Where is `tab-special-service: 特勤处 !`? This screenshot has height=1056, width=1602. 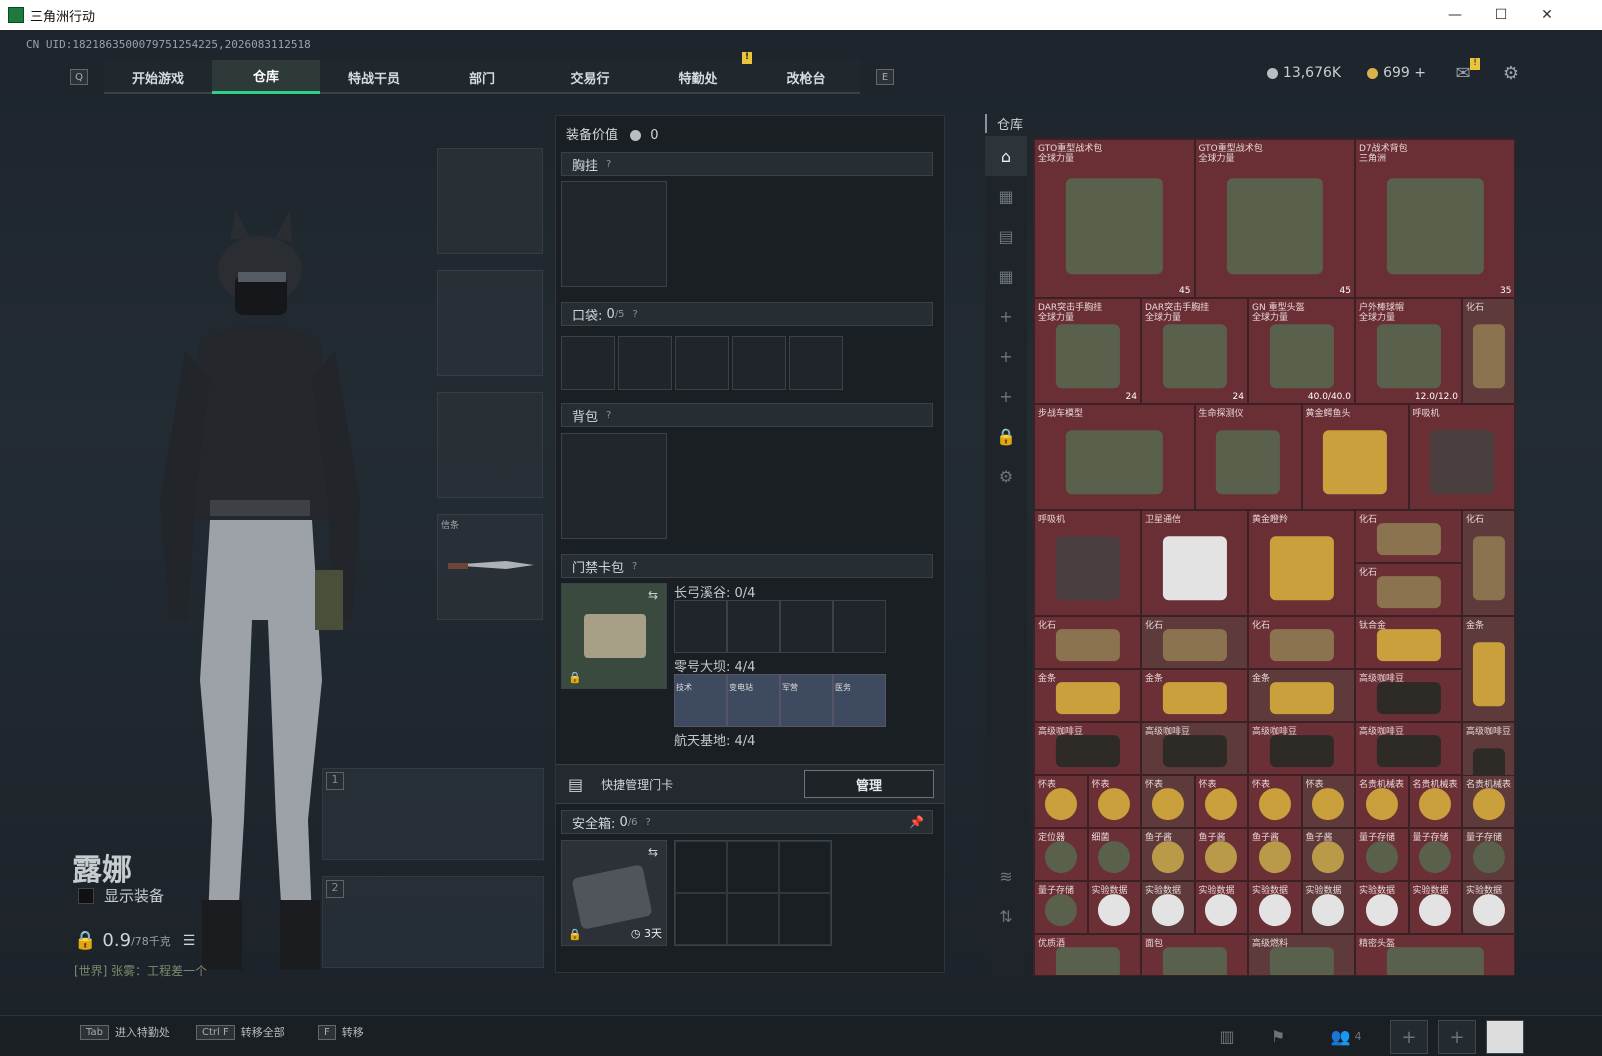
tab-special-service: 特勤处 ! is located at coordinates (698, 73).